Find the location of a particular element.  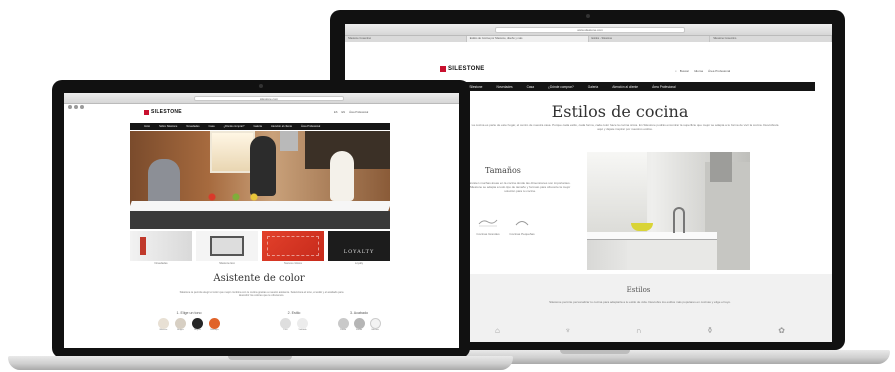

utility-link: EN is located at coordinates (343, 112).